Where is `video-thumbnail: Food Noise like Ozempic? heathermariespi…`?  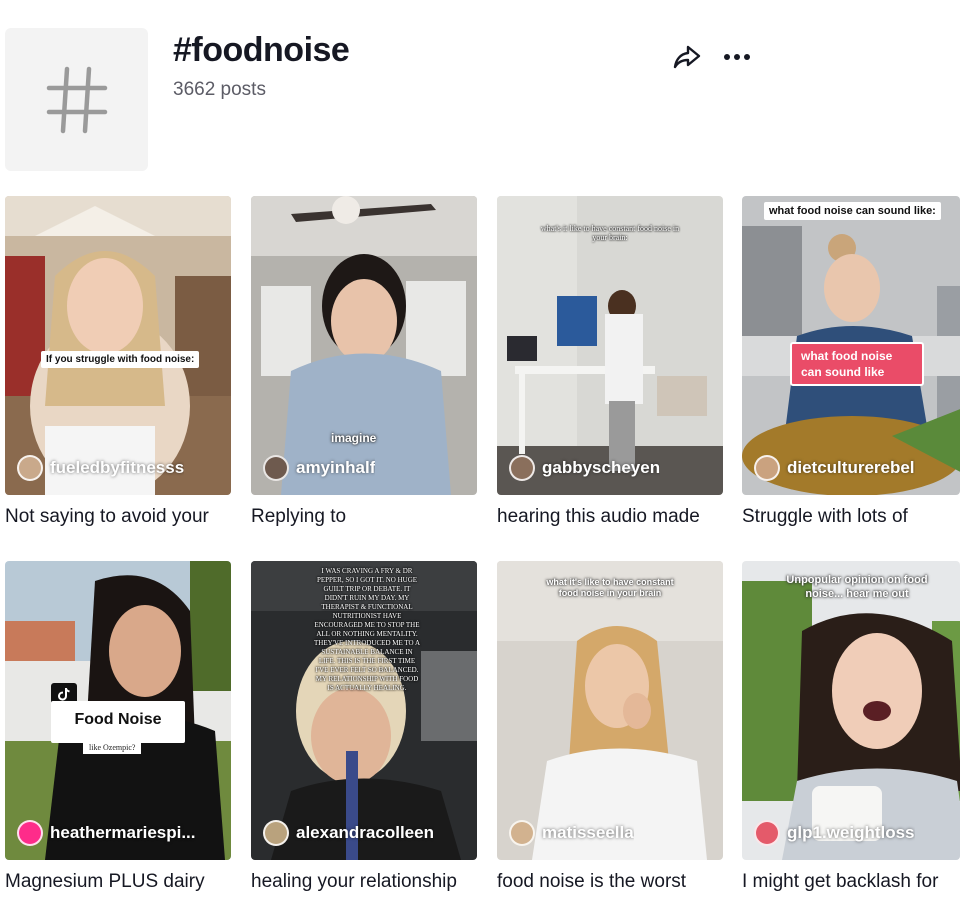
video-thumbnail: Food Noise like Ozempic? heathermariespi… is located at coordinates (118, 710).